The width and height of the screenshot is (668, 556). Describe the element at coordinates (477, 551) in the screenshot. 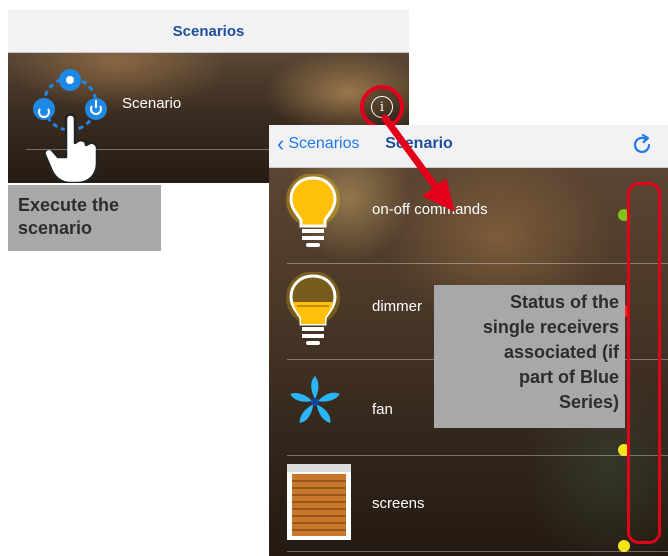

I see `row-divider` at that location.